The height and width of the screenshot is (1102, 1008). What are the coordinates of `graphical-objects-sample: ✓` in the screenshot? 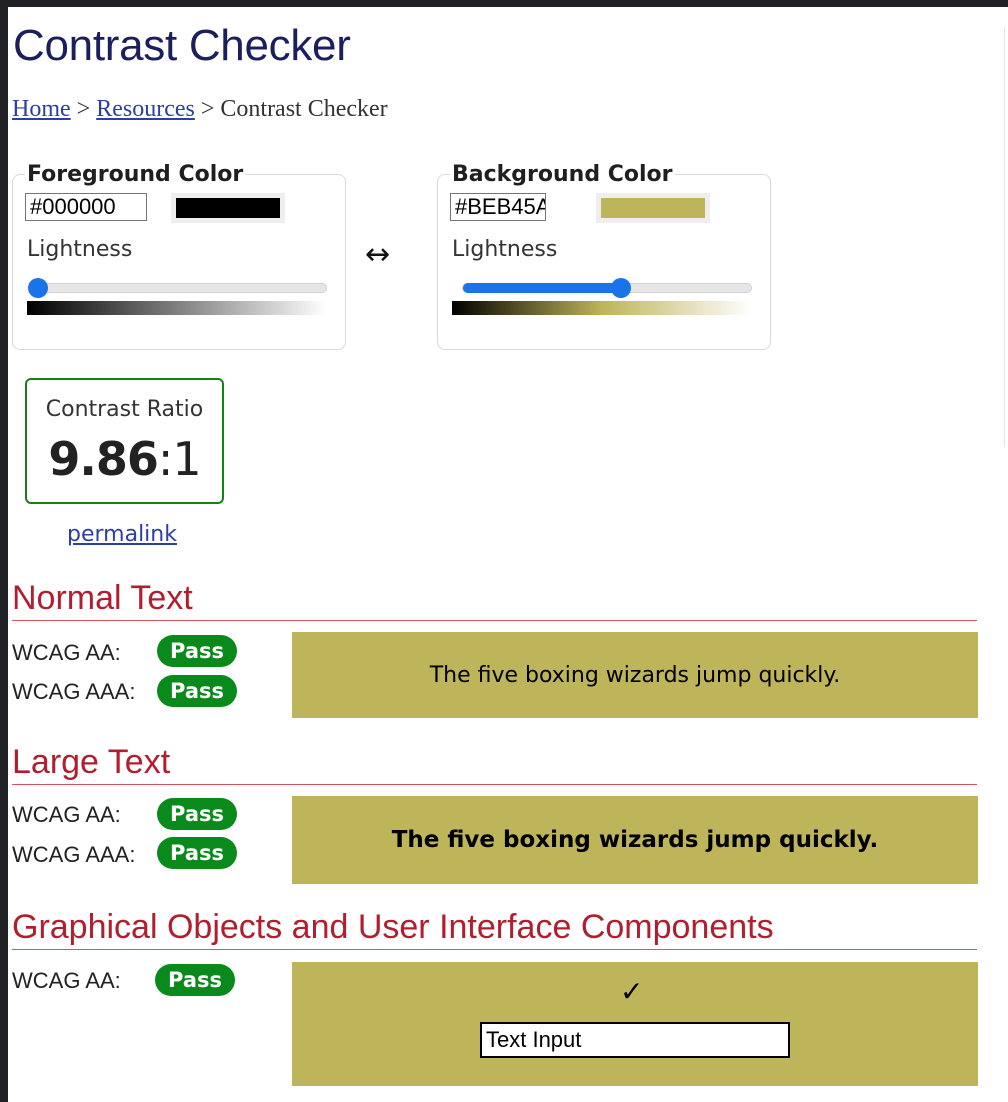 It's located at (635, 1024).